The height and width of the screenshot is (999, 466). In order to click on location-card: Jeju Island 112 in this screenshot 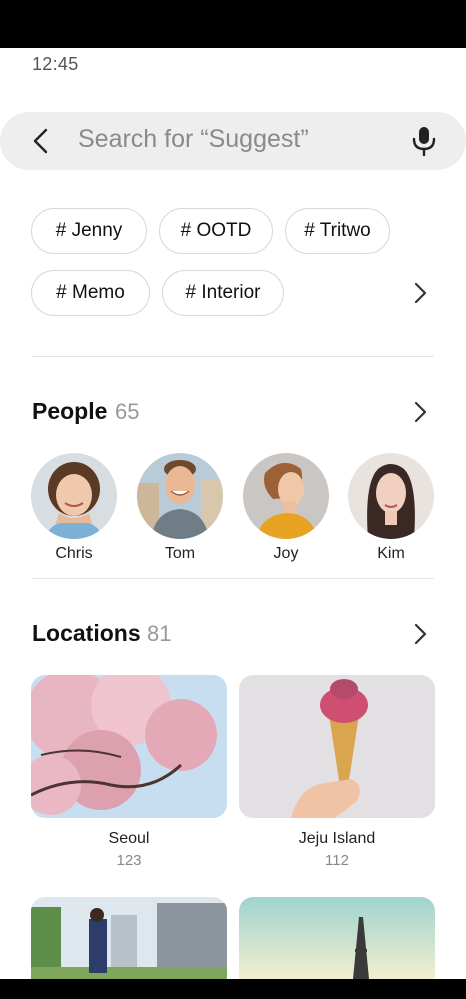, I will do `click(337, 772)`.